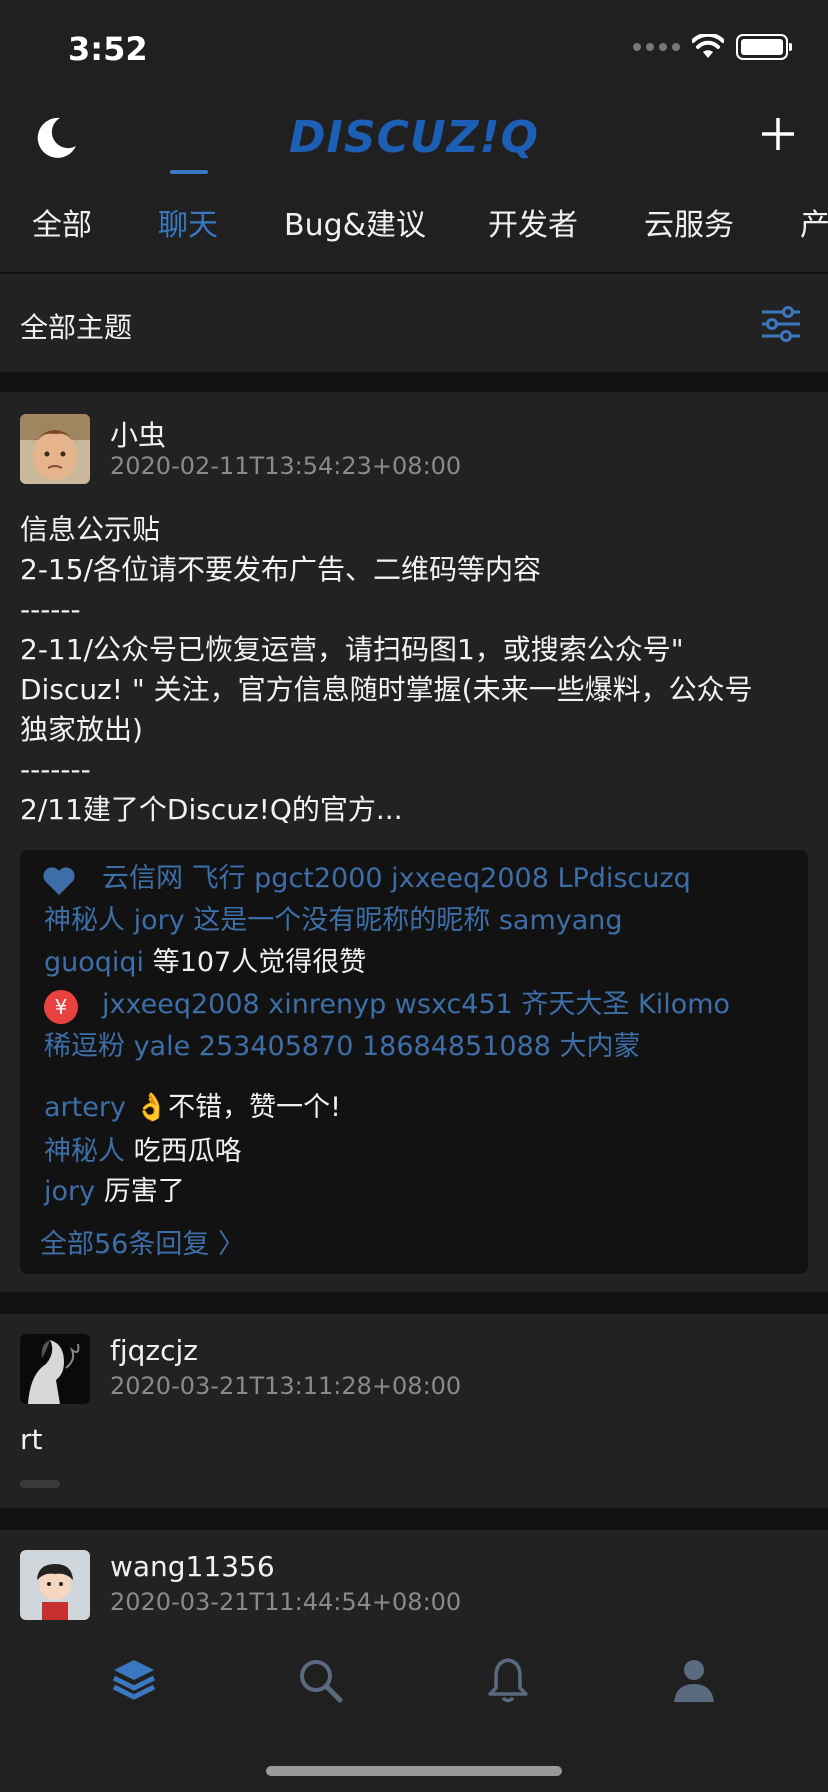 The height and width of the screenshot is (1792, 828). I want to click on battery-icon, so click(764, 47).